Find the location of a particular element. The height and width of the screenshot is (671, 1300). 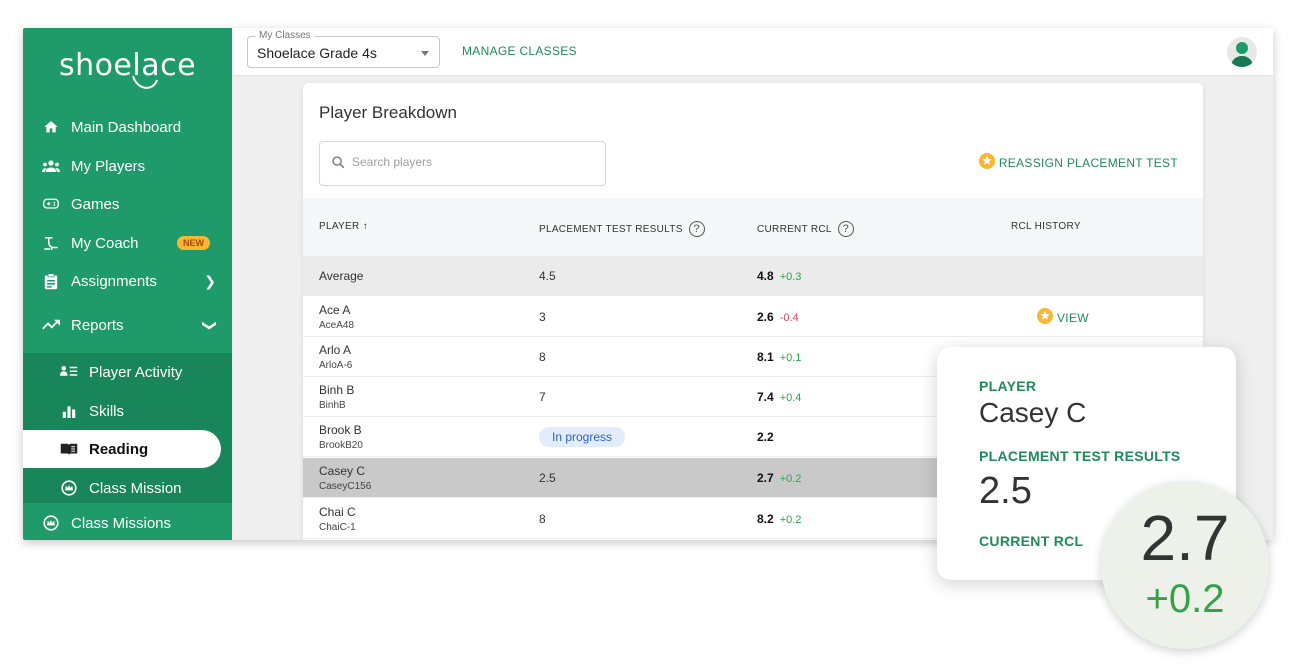

chevron-down-icon: ❯ is located at coordinates (210, 325).